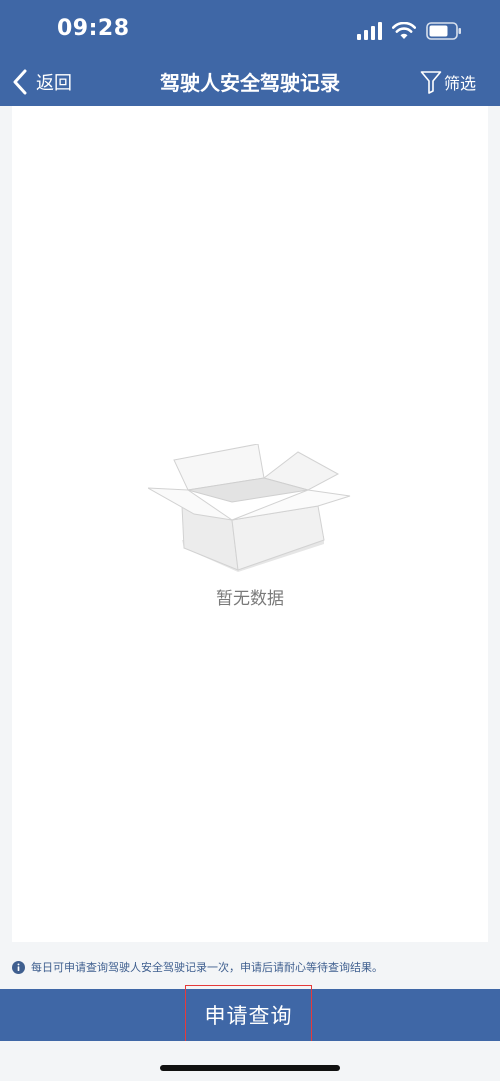 The height and width of the screenshot is (1081, 500). What do you see at coordinates (443, 31) in the screenshot?
I see `battery-icon` at bounding box center [443, 31].